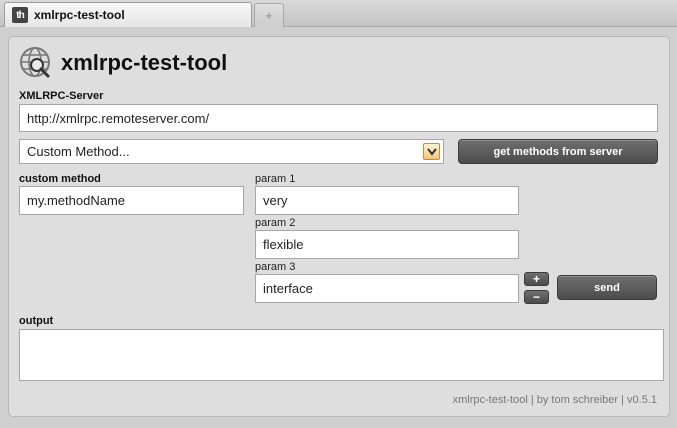  Describe the element at coordinates (60, 179) in the screenshot. I see `custom-method-label: custom method` at that location.